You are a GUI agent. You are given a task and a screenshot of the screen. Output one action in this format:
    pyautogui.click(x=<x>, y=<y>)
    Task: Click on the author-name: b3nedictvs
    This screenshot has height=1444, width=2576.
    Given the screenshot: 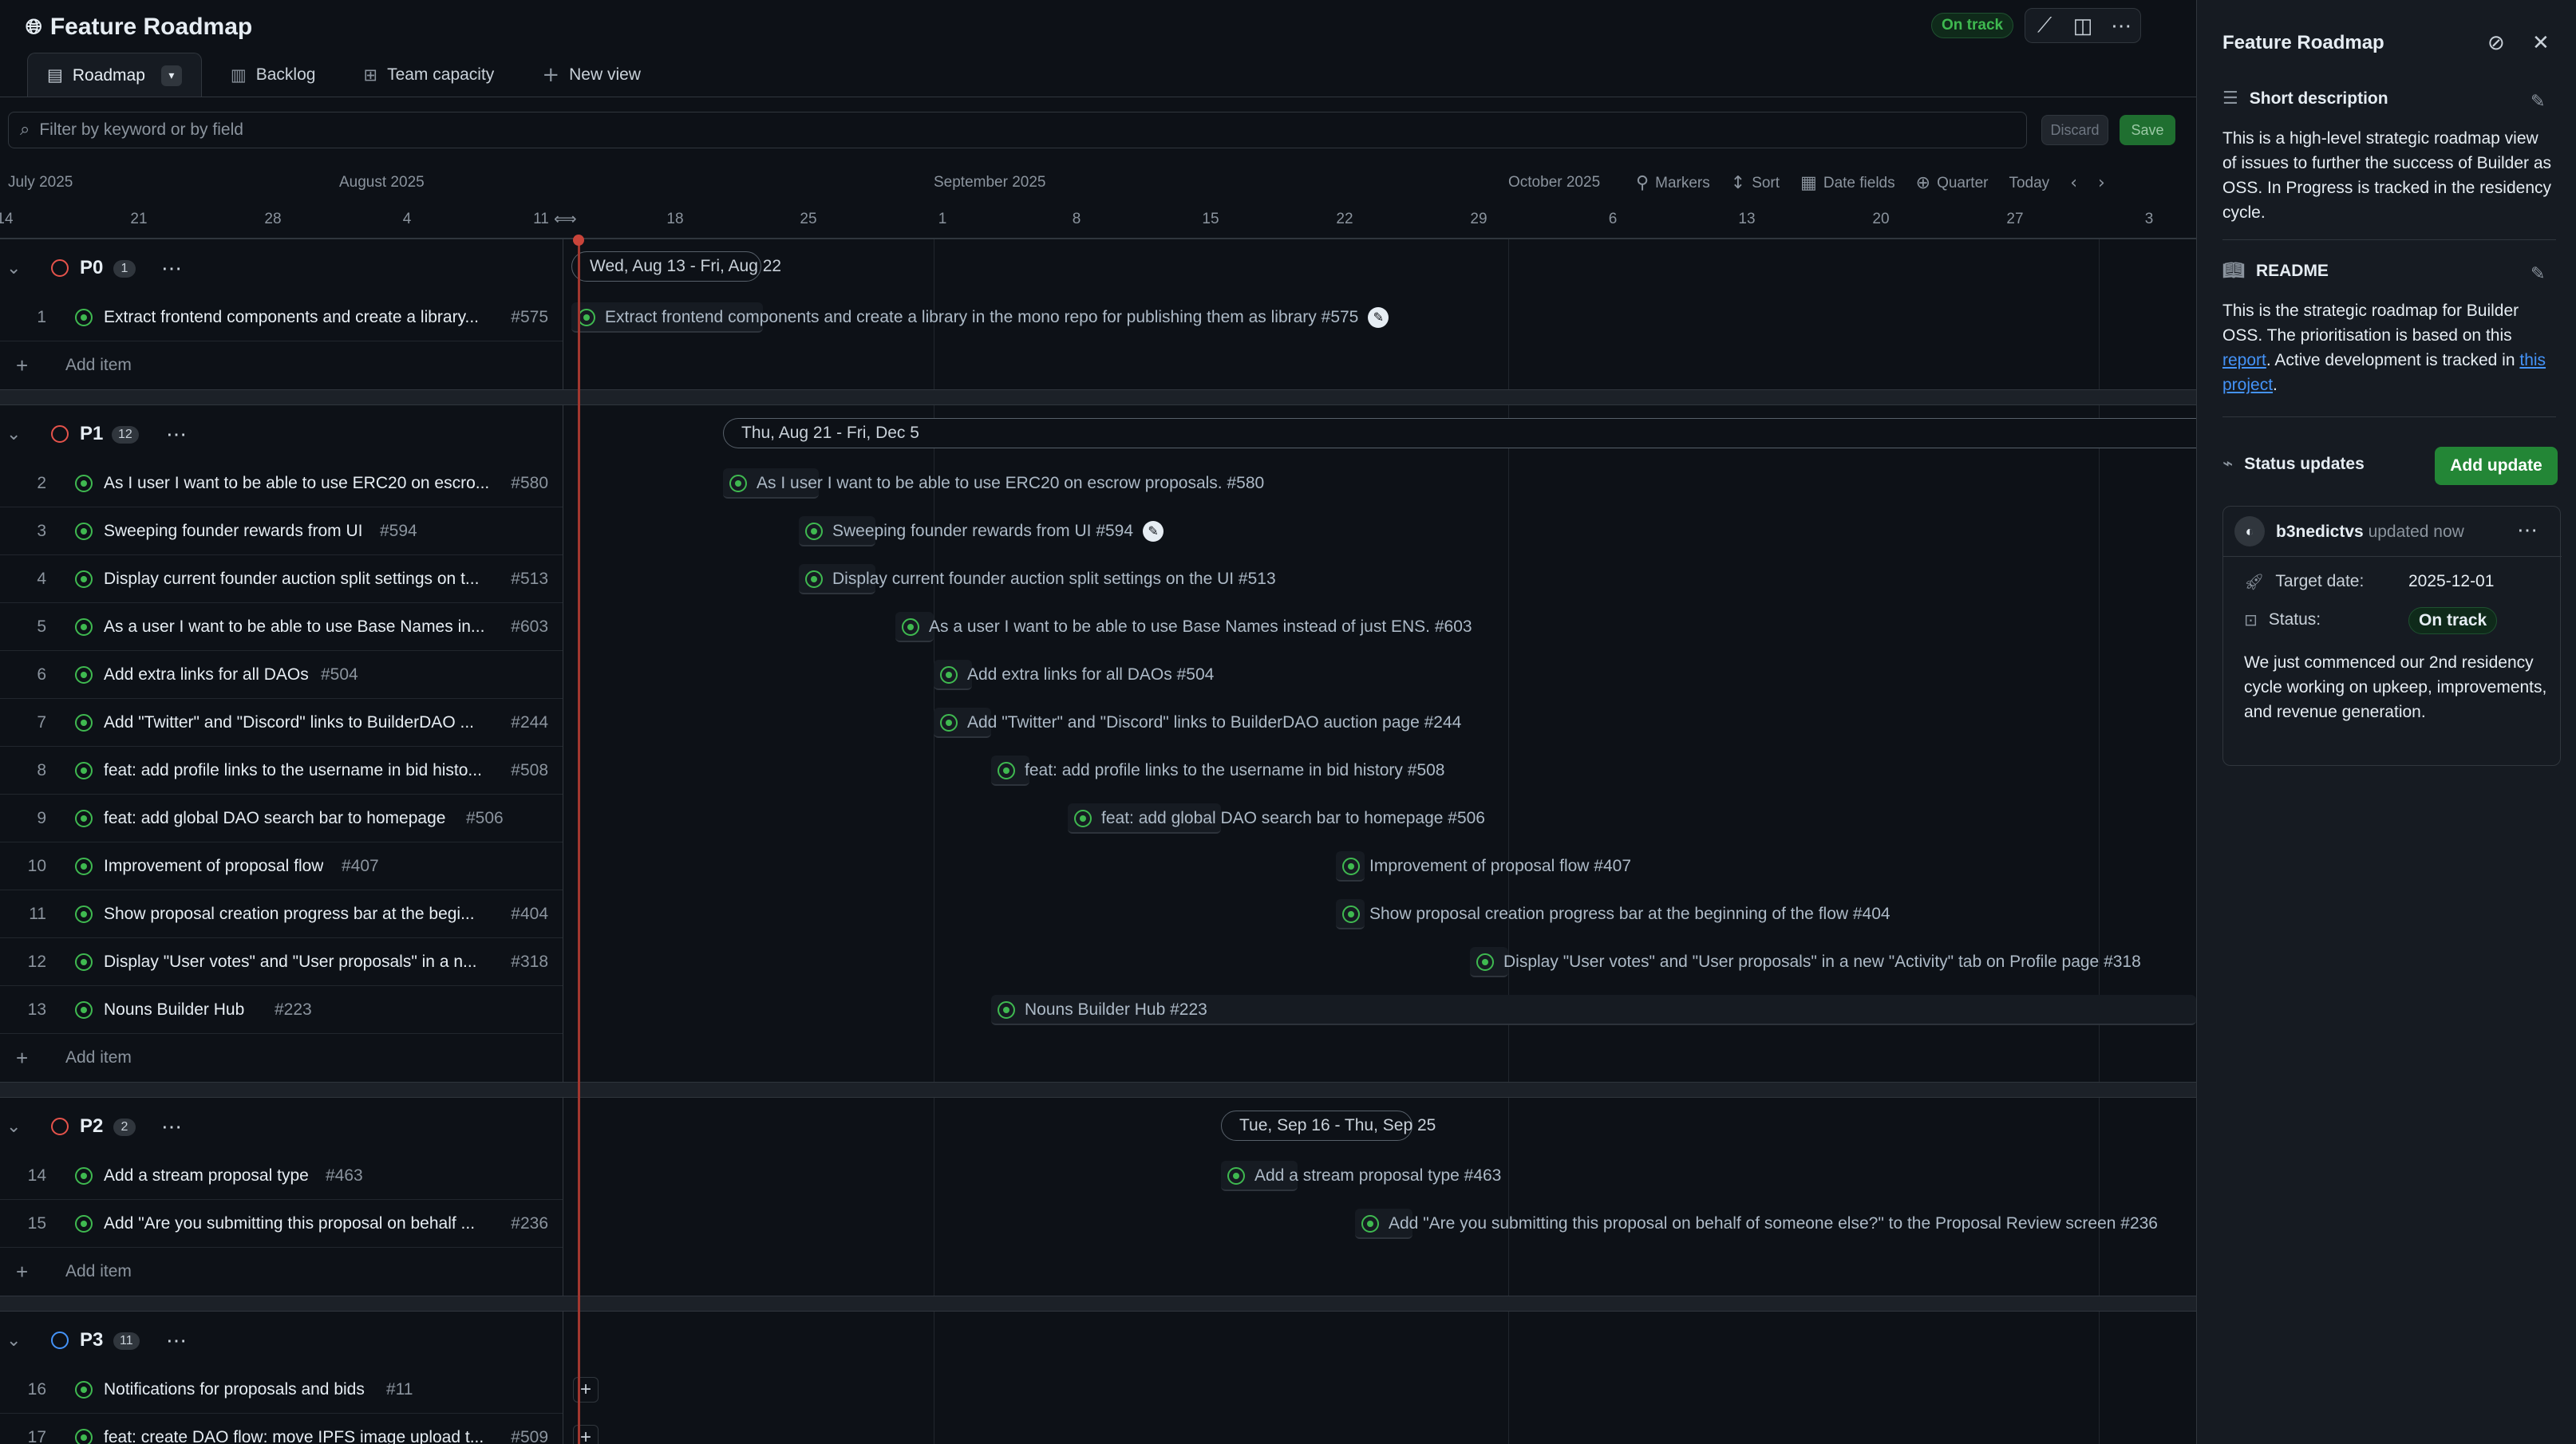 What is the action you would take?
    pyautogui.click(x=2320, y=532)
    